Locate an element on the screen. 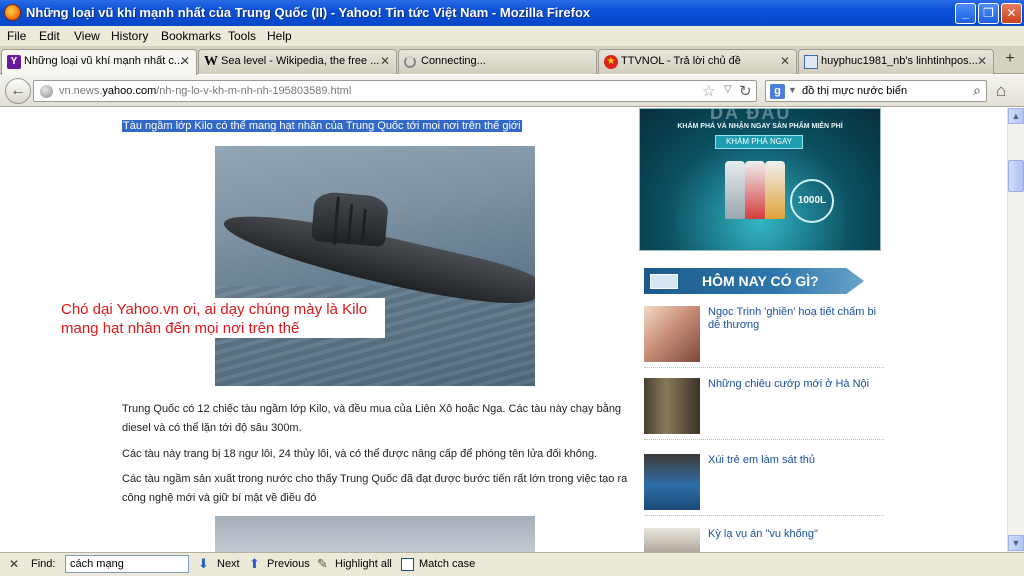 This screenshot has width=1024, height=576. back-button: ← is located at coordinates (18, 91).